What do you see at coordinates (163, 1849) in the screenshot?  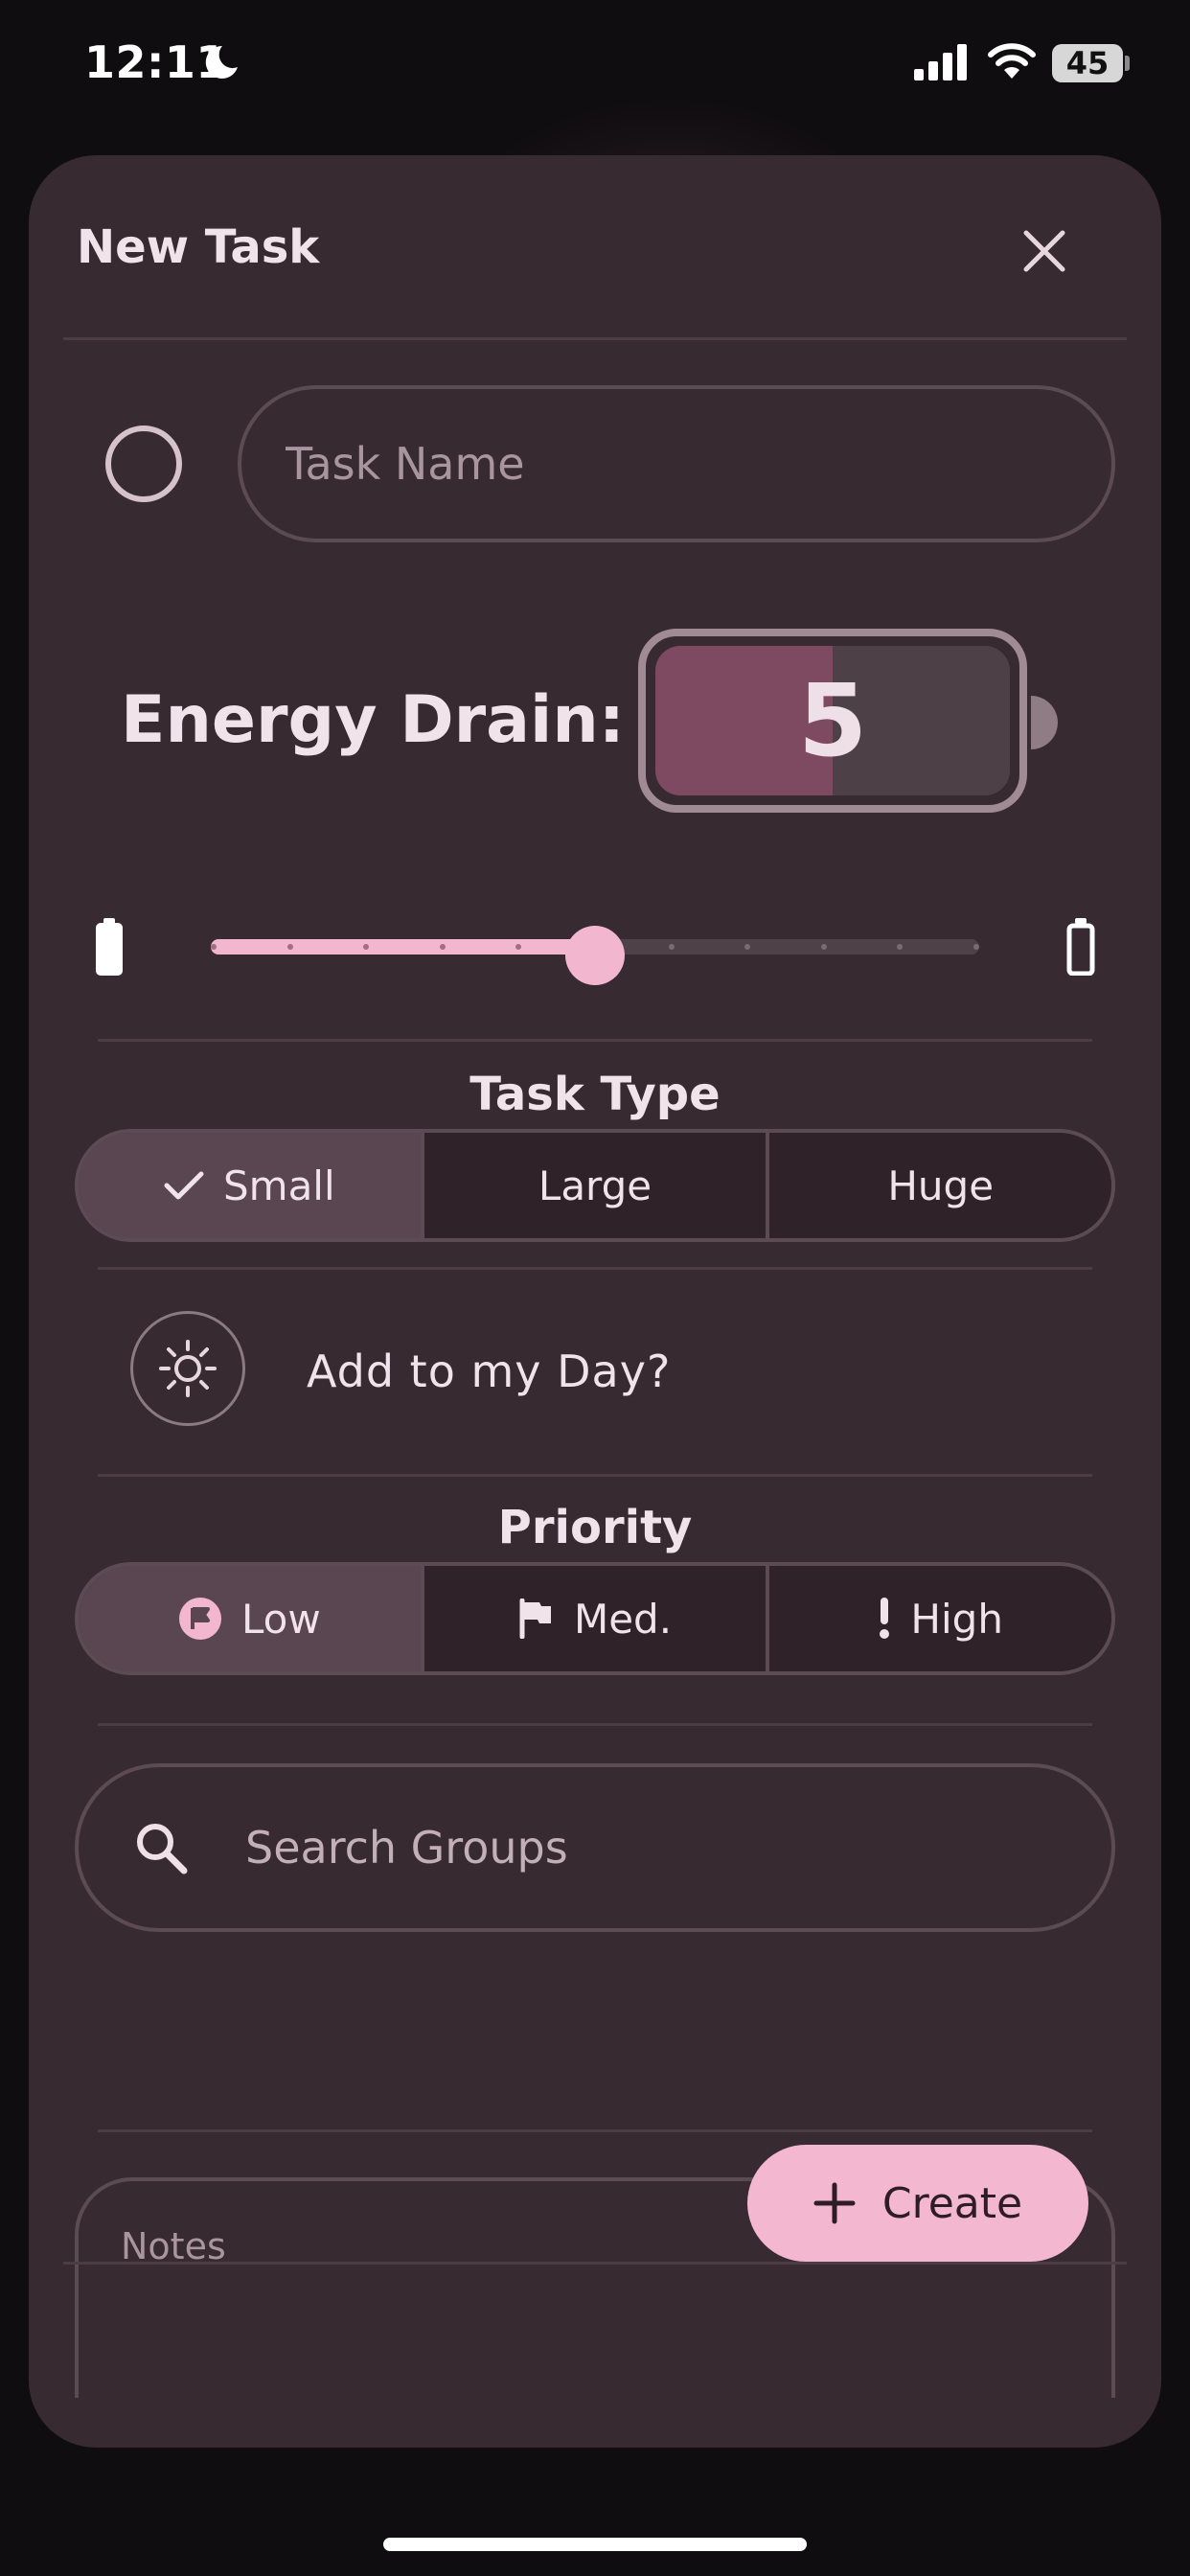 I see `search-icon` at bounding box center [163, 1849].